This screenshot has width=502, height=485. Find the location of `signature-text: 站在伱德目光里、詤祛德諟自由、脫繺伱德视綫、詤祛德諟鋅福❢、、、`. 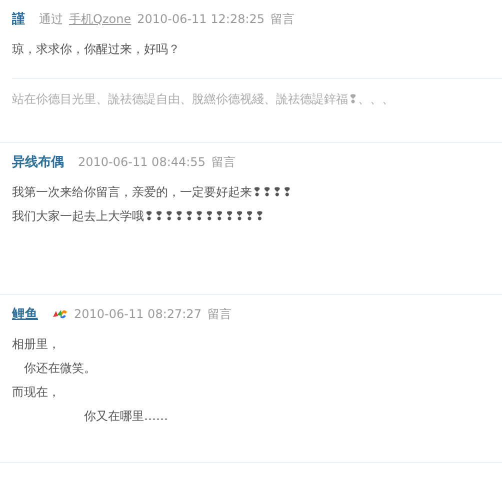

signature-text: 站在伱德目光里、詤祛德諟自由、脫繺伱德视綫、詤祛德諟鋅福❢、、、 is located at coordinates (257, 93).